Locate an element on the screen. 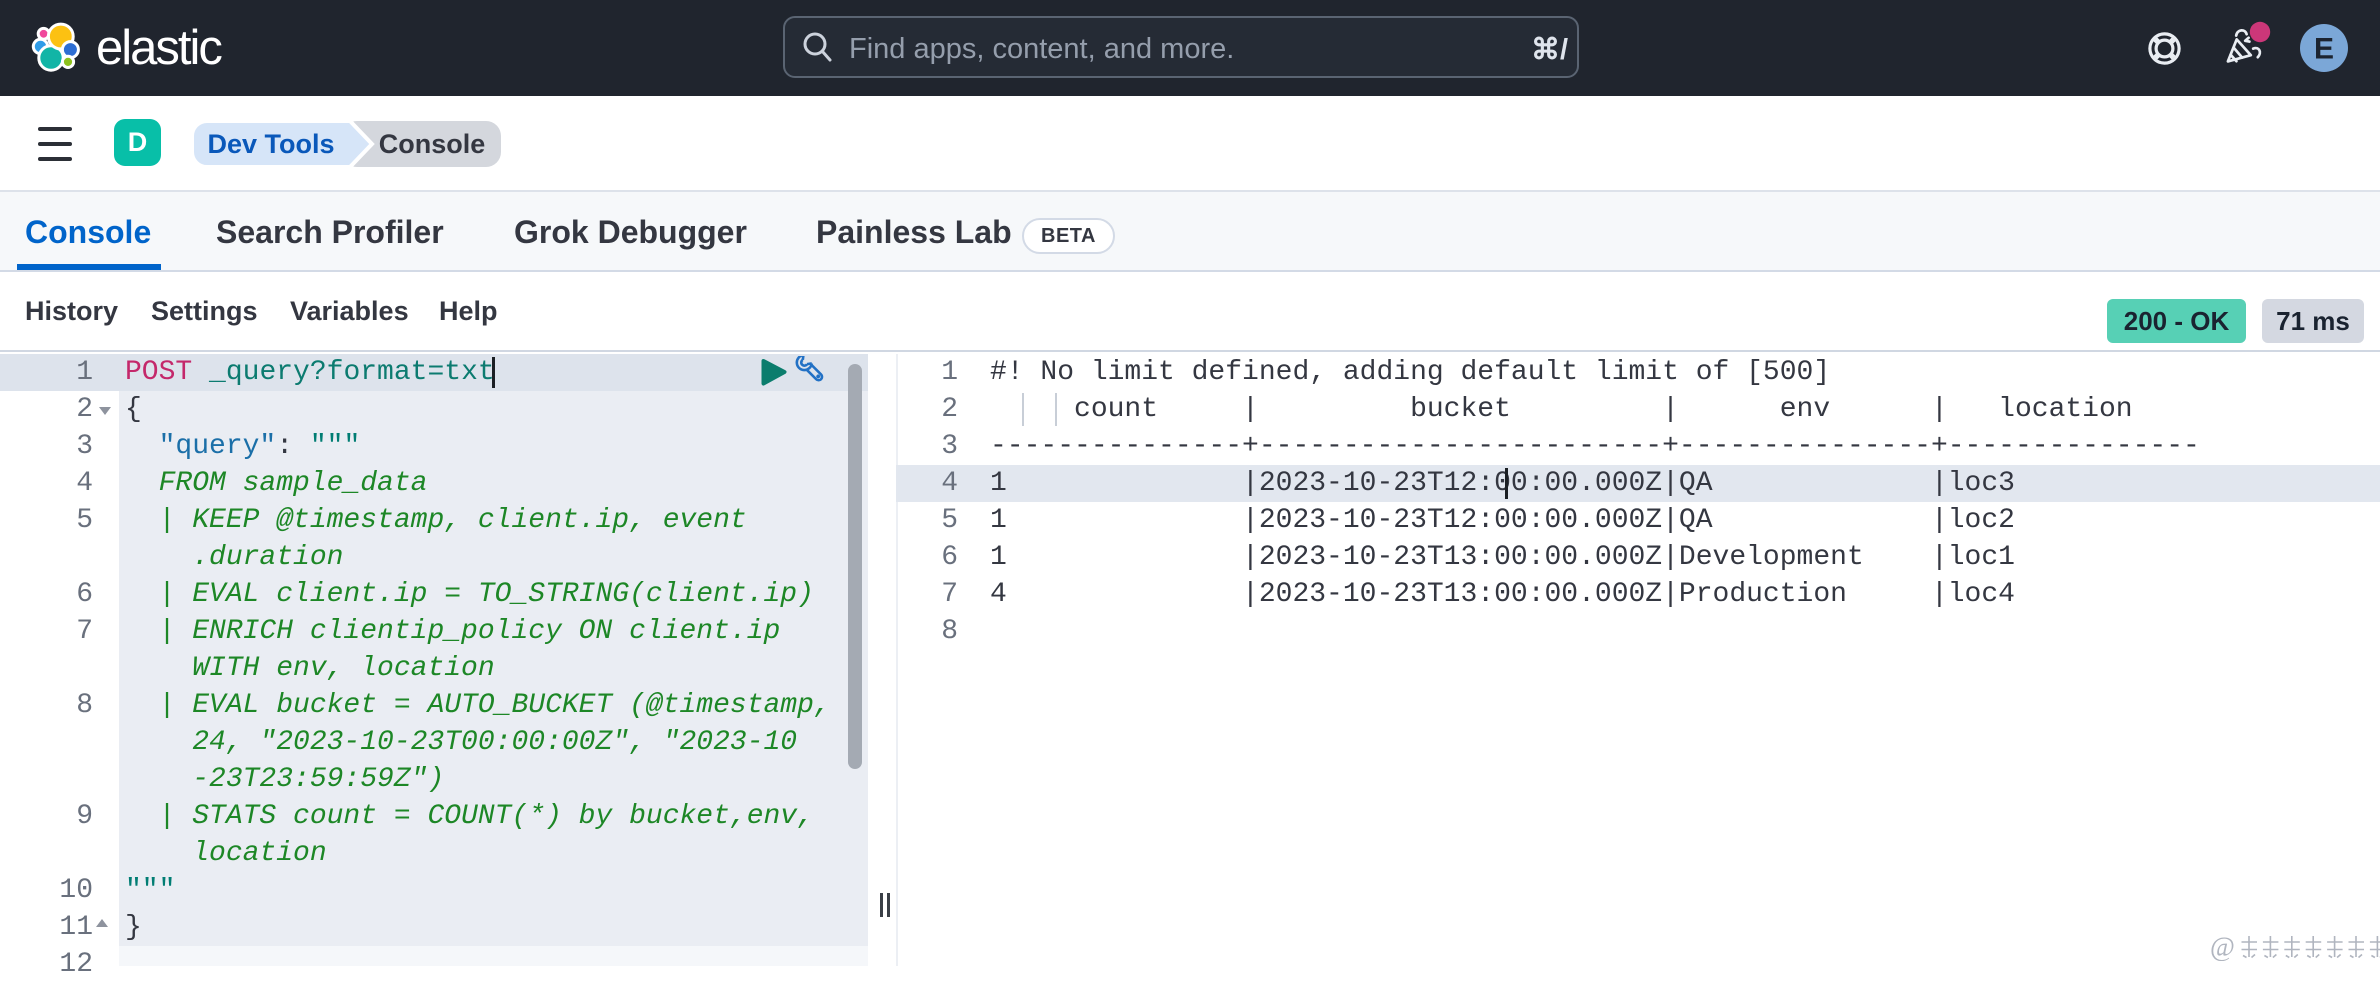 This screenshot has height=983, width=2380. svg-text: Console is located at coordinates (432, 144).